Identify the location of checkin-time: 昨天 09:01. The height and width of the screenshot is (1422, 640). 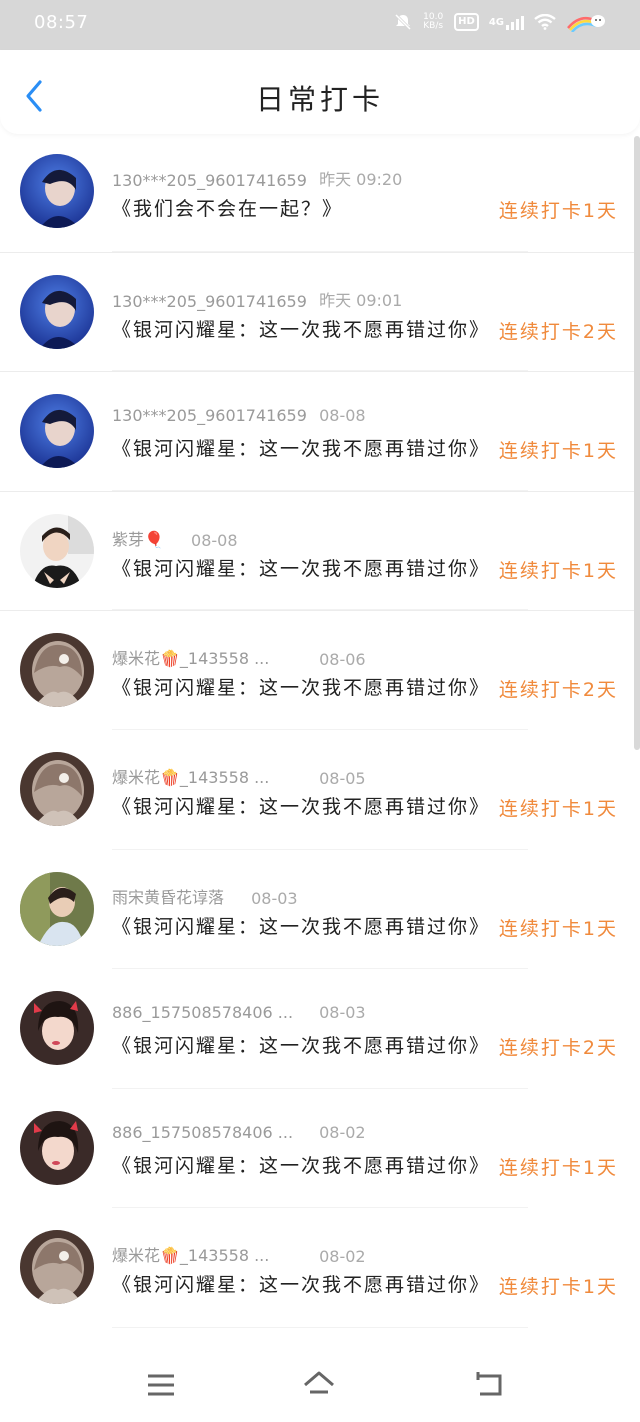
(361, 300).